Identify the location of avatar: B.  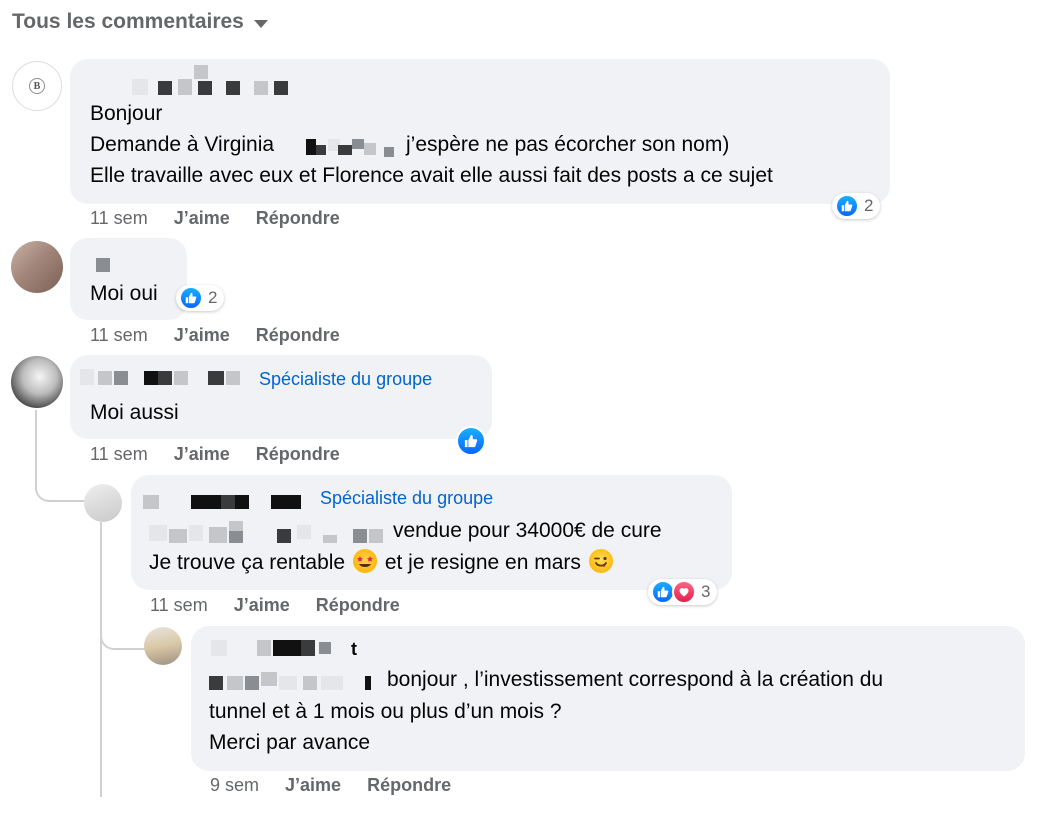
(37, 86).